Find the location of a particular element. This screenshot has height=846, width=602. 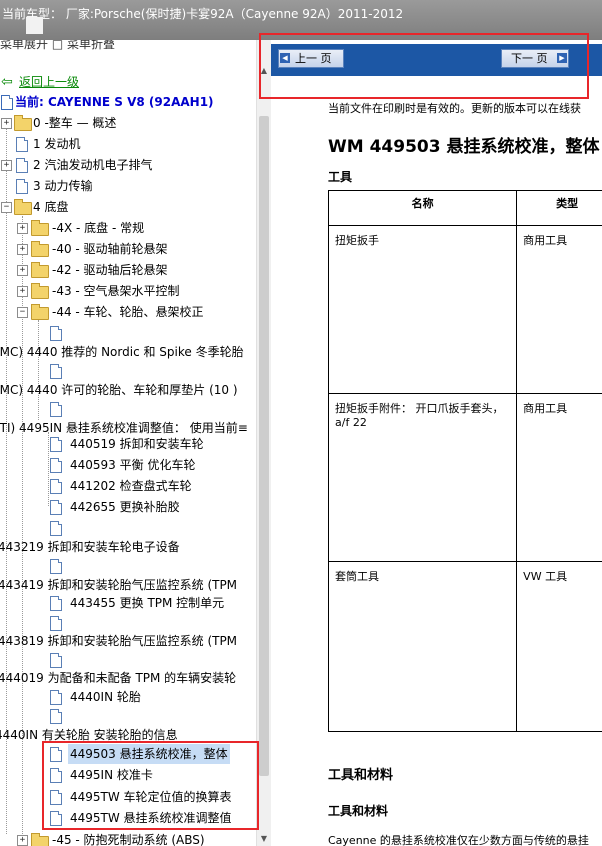

table-cell: 扭矩扳手附件： 开口爪扳手套头，a/f 22 is located at coordinates (422, 477).